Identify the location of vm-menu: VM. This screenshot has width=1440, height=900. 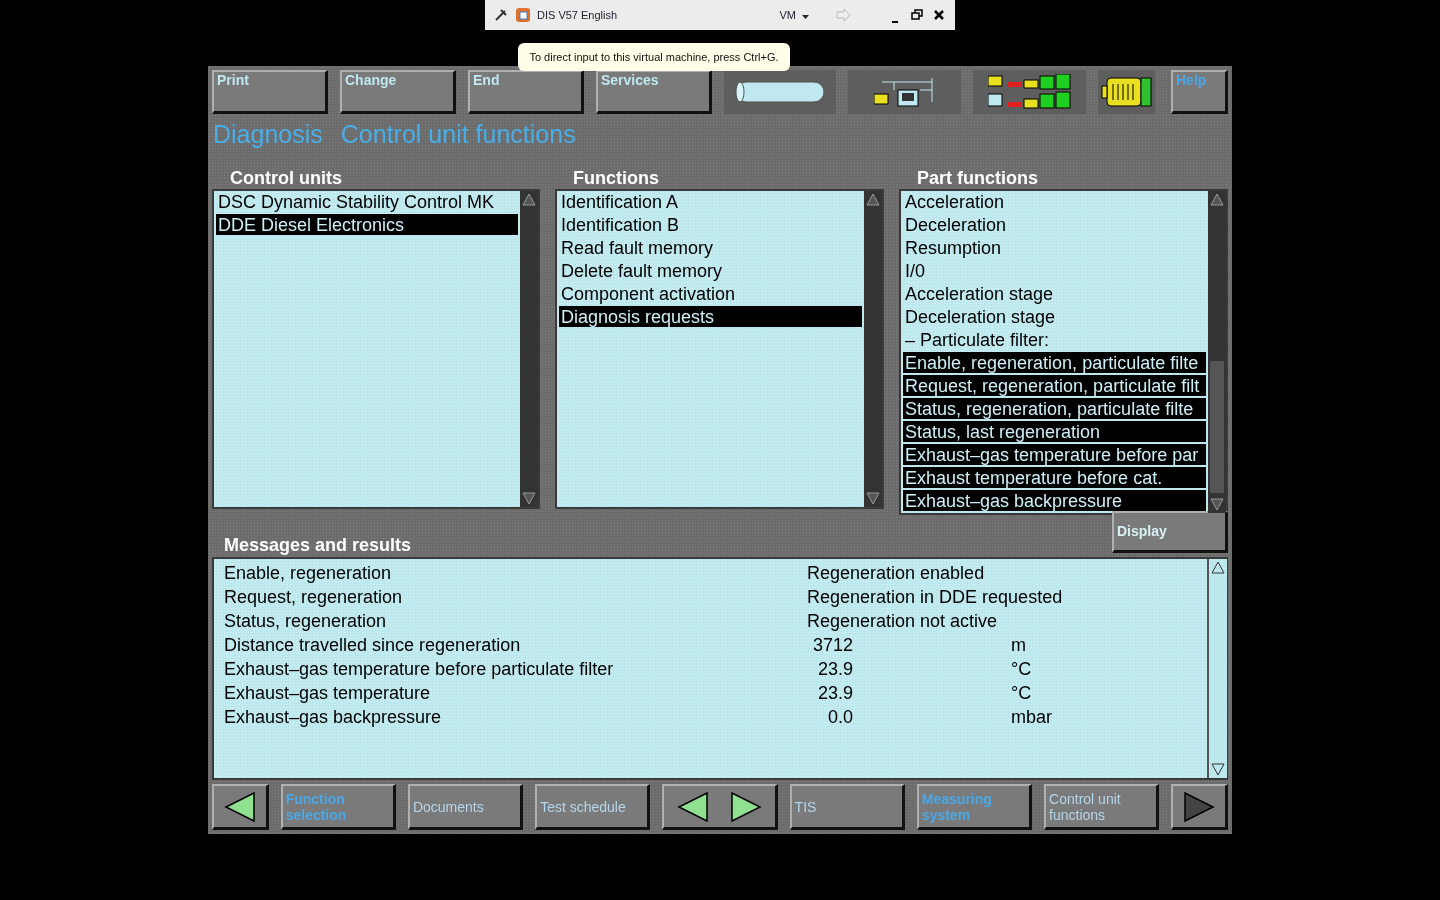
(787, 15).